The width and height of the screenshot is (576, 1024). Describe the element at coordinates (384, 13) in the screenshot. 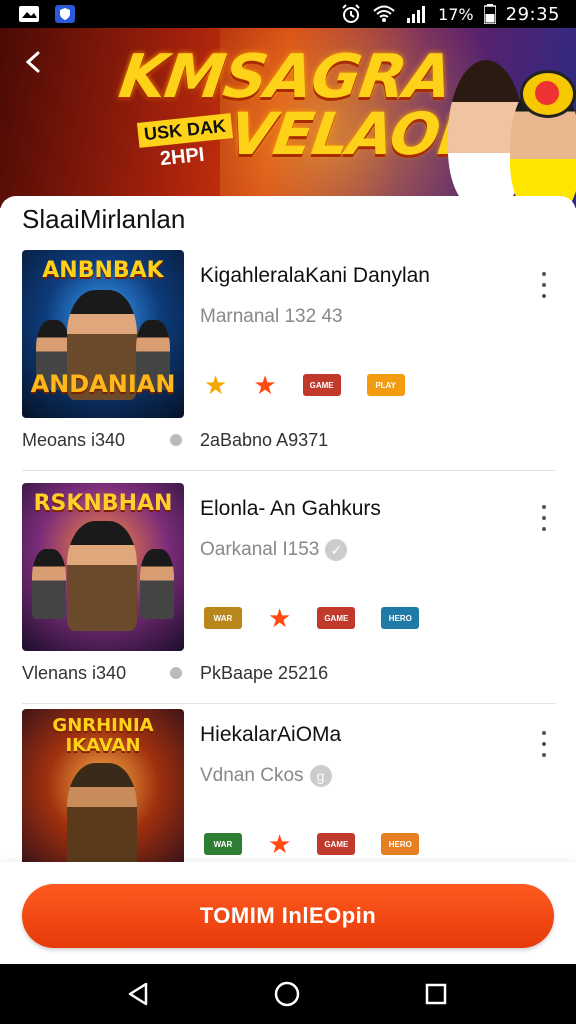

I see `wifi-icon` at that location.